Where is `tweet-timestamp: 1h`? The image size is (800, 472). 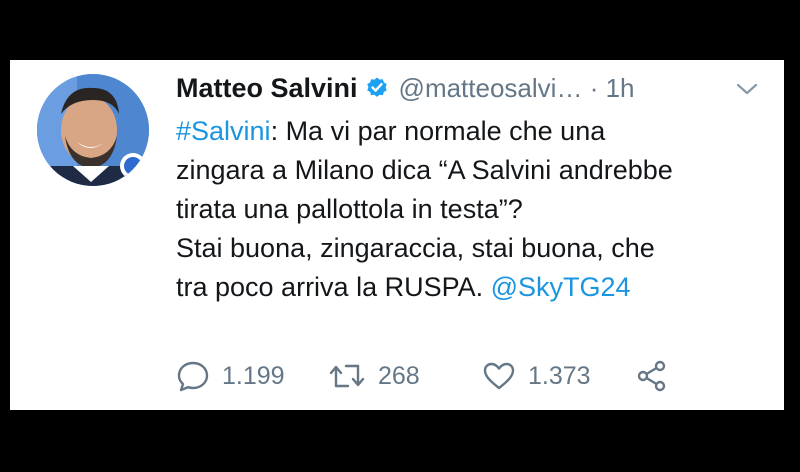 tweet-timestamp: 1h is located at coordinates (620, 88).